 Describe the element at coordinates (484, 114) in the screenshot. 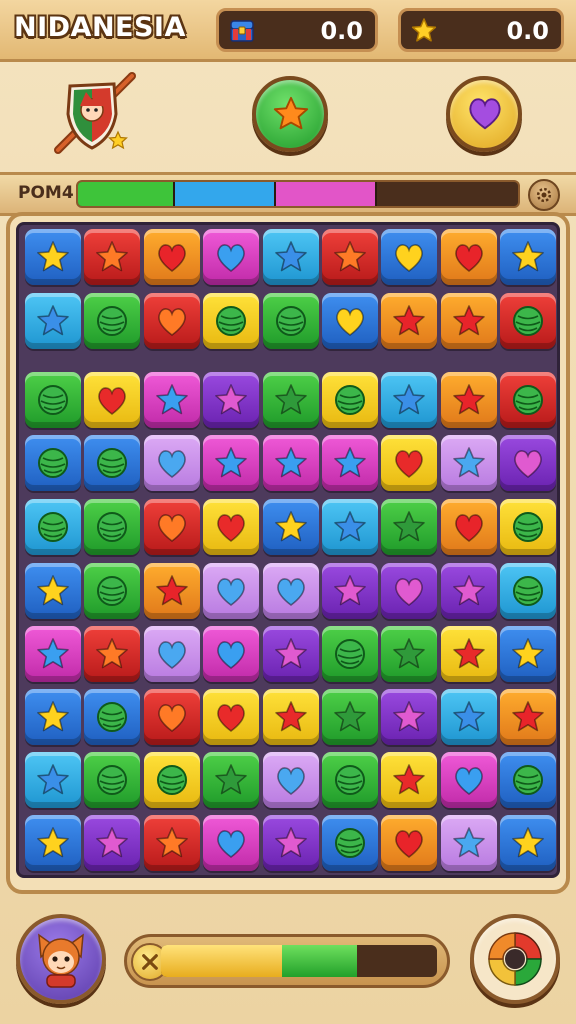

I see `heart-booster-button` at that location.